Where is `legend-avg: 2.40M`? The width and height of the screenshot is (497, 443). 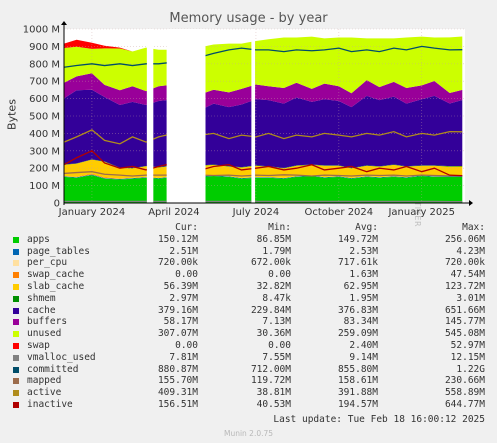 legend-avg: 2.40M is located at coordinates (363, 345).